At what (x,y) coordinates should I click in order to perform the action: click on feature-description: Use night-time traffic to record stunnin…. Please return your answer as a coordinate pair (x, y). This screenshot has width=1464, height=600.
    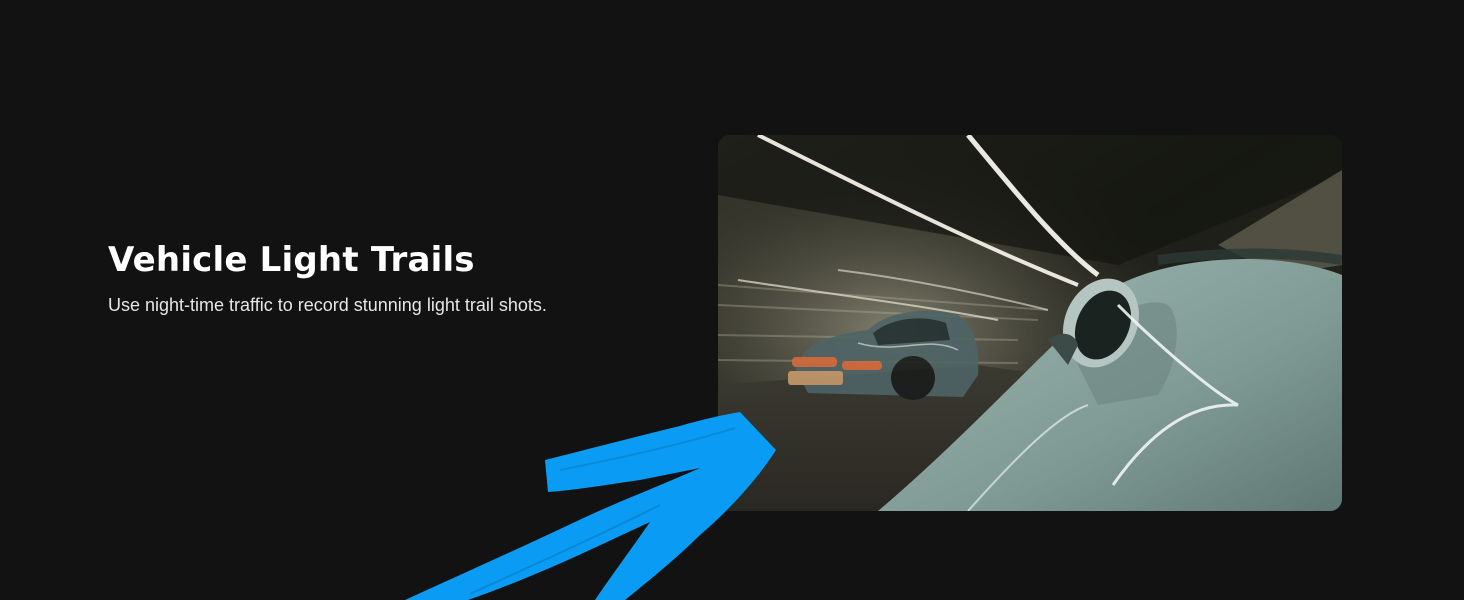
    Looking at the image, I should click on (327, 305).